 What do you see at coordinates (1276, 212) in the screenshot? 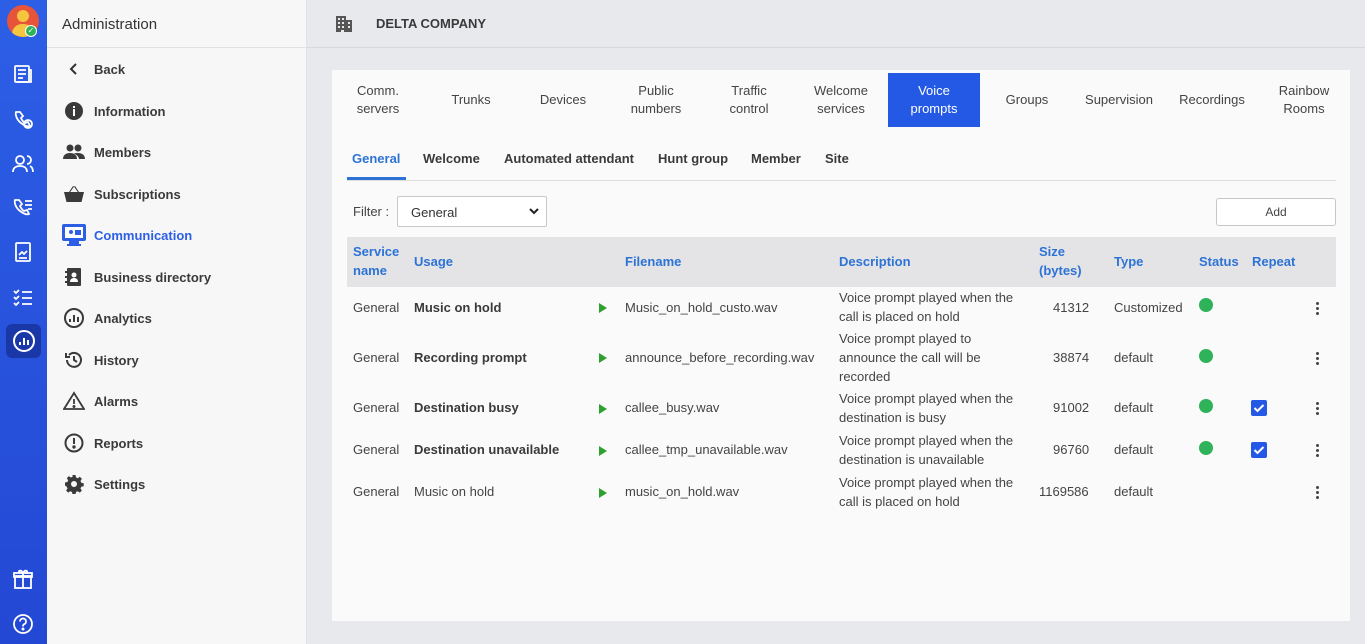
I see `add-button: Add` at bounding box center [1276, 212].